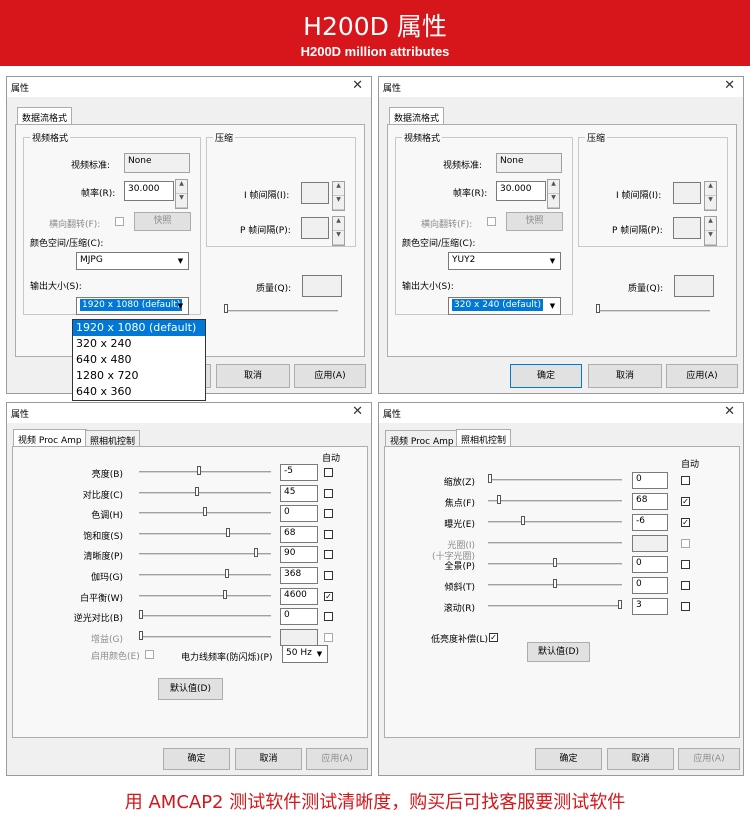 The height and width of the screenshot is (826, 750). I want to click on control-value-input: 90, so click(299, 555).